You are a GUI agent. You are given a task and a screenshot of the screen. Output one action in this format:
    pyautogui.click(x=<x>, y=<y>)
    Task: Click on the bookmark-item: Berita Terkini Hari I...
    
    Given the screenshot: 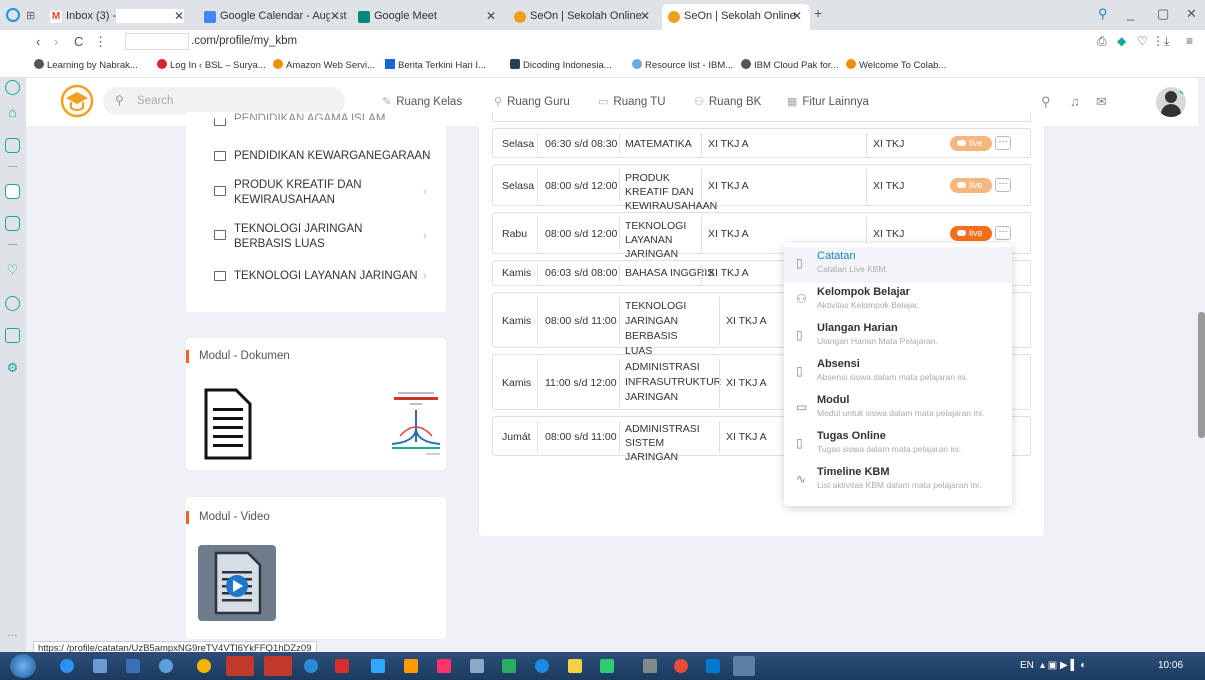 What is the action you would take?
    pyautogui.click(x=435, y=65)
    